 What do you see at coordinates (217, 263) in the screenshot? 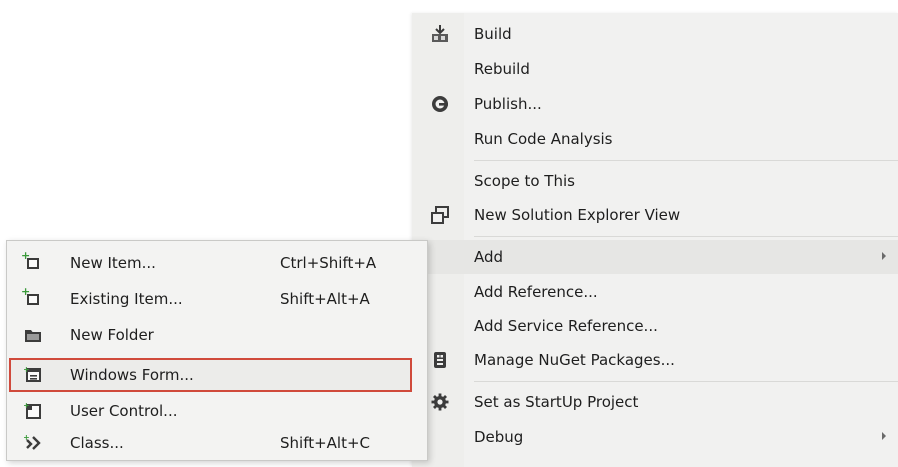
I see `submenu-item-new-item: + New Item... Ctrl+Shift+A` at bounding box center [217, 263].